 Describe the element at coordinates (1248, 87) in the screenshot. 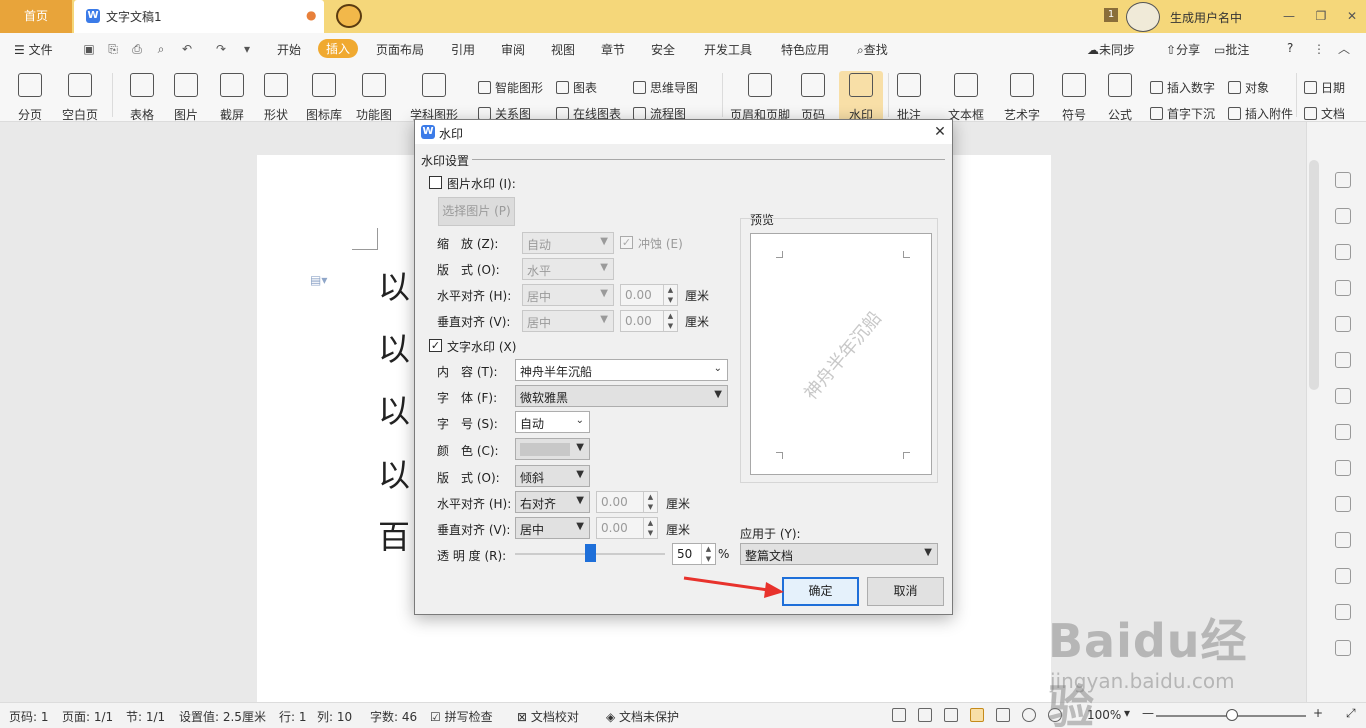

I see `object-button: 对象` at that location.